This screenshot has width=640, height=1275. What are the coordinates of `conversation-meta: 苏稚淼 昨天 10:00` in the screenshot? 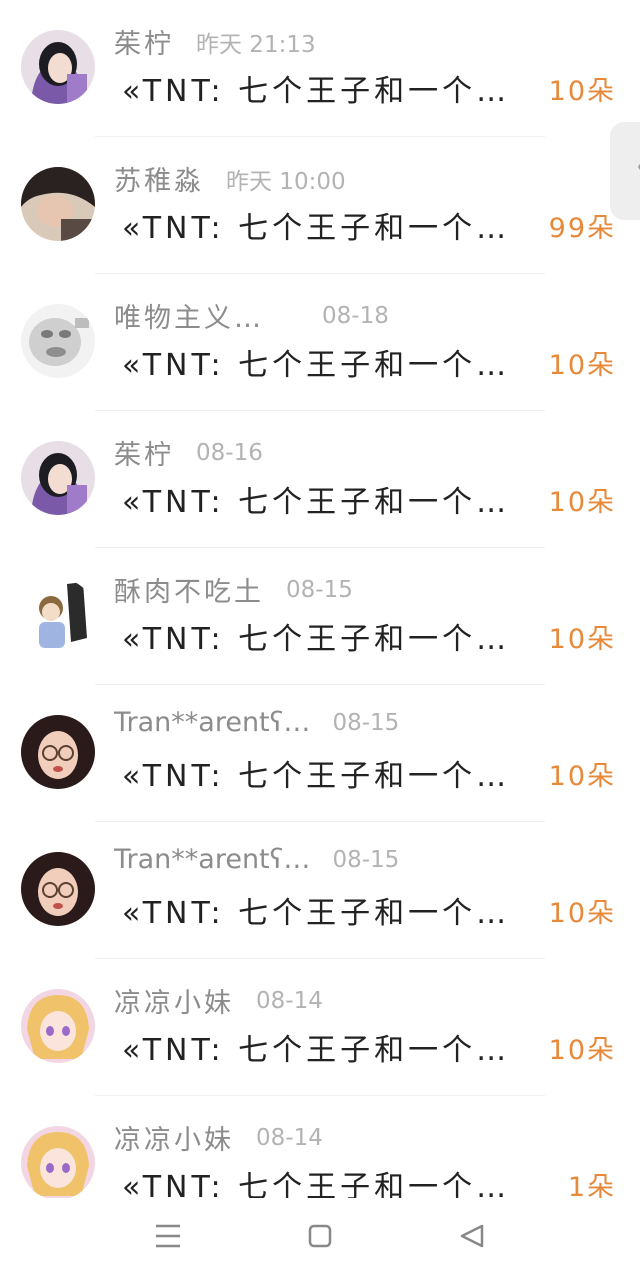 It's located at (230, 179).